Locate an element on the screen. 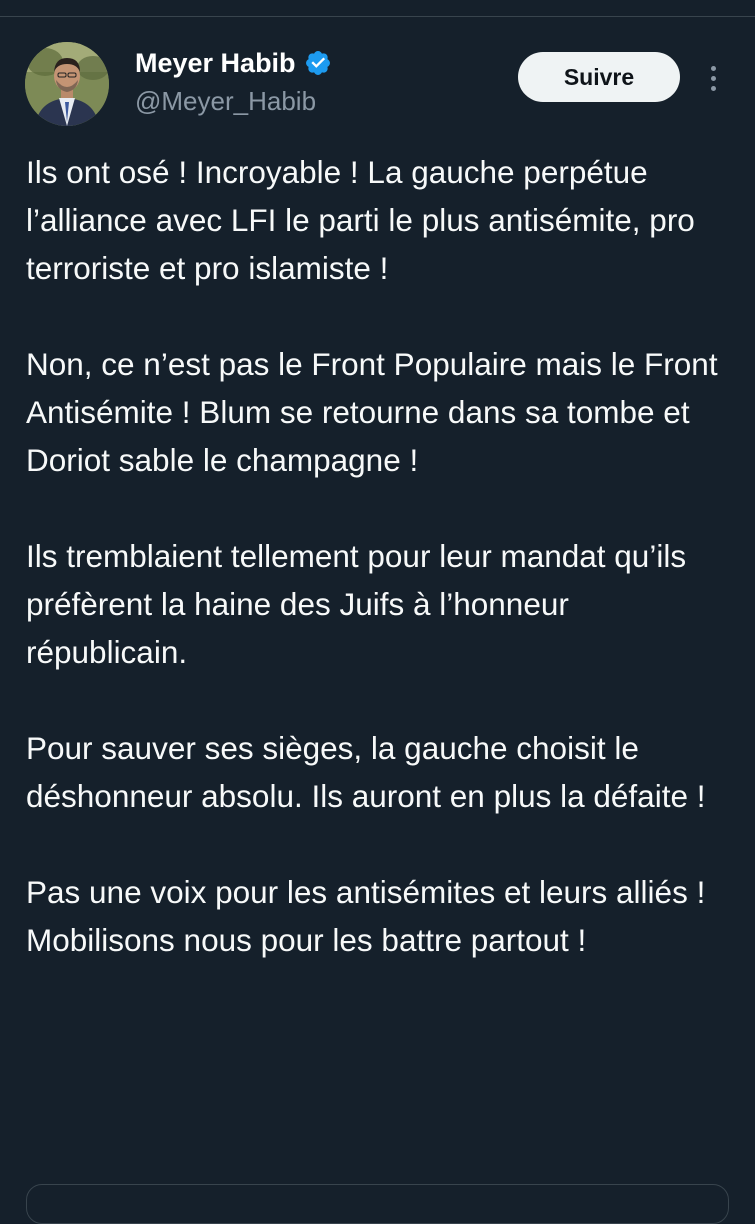 The image size is (755, 1224). author-display-name: Meyer Habib is located at coordinates (233, 63).